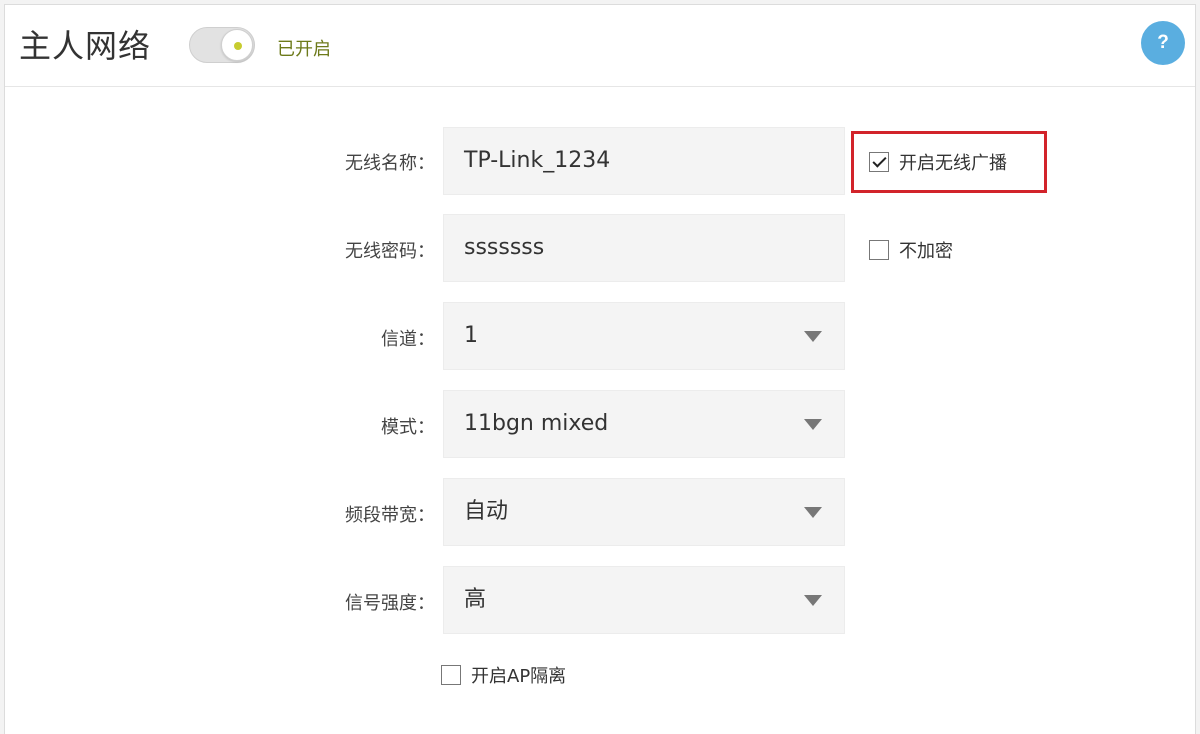 This screenshot has width=1200, height=734. I want to click on ap-isolation-option: 开启AP隔离, so click(503, 675).